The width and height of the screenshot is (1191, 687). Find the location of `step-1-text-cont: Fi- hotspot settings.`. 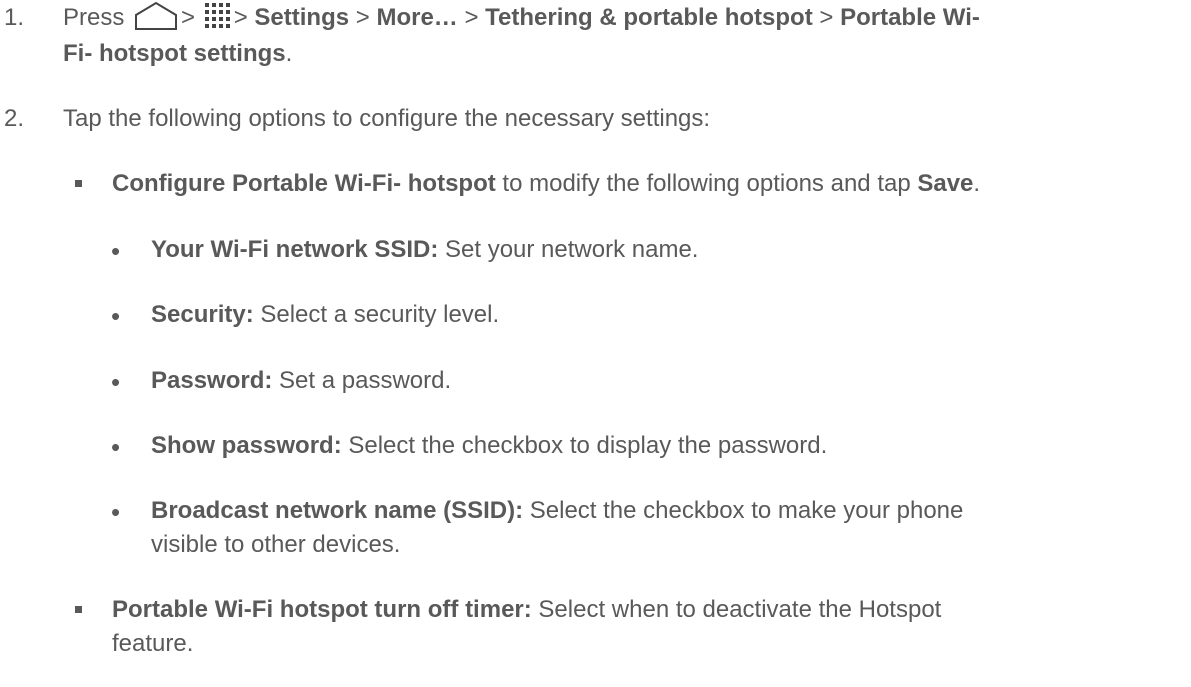

step-1-text-cont: Fi- hotspot settings. is located at coordinates (177, 54).